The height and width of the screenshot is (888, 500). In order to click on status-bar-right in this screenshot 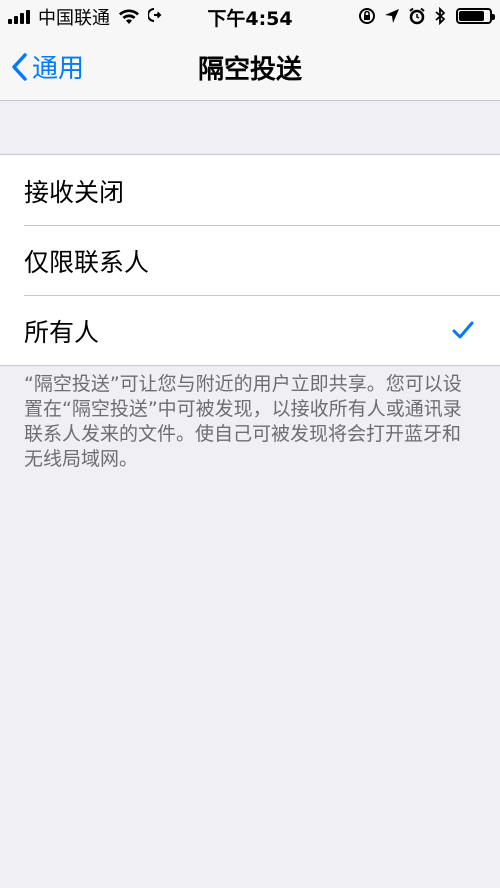, I will do `click(422, 16)`.